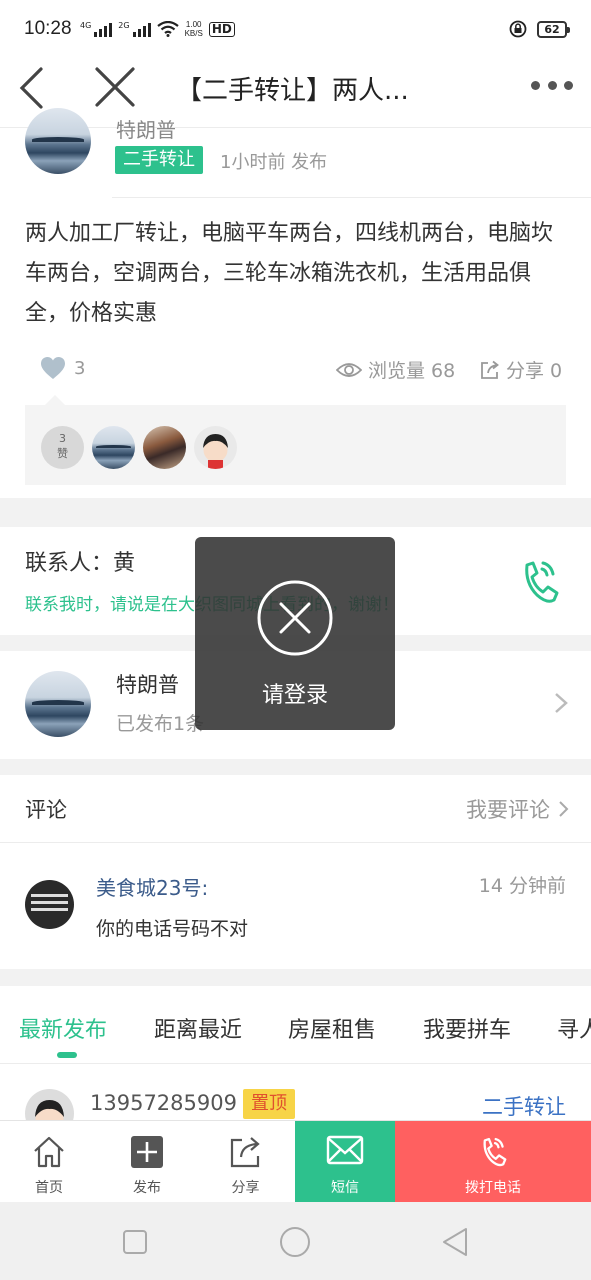 The width and height of the screenshot is (591, 1280). I want to click on comment-time: 14 分钟前, so click(522, 886).